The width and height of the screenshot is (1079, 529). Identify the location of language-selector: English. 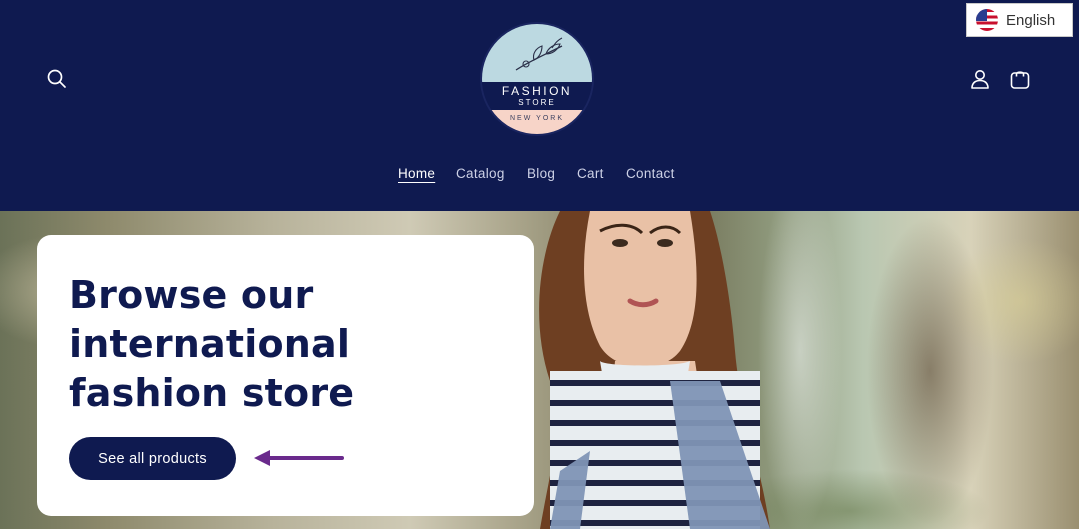
(1019, 20).